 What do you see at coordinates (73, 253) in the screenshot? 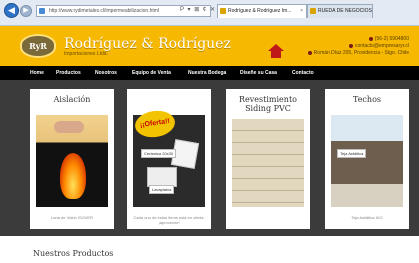
I see `section-title: Nuestros Productos` at bounding box center [73, 253].